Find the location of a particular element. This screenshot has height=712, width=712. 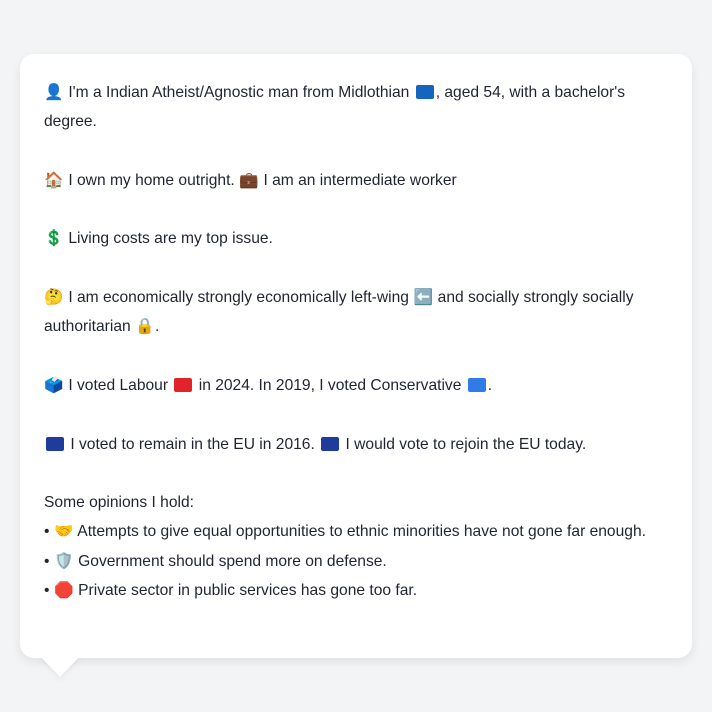

work-text: I am an intermediate worker is located at coordinates (360, 180).